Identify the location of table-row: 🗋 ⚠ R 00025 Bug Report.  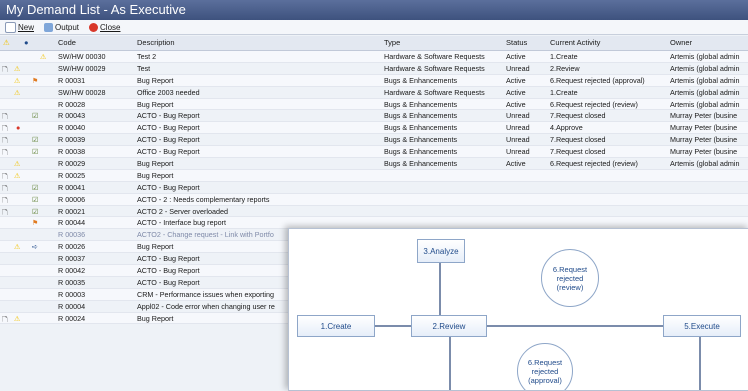
(374, 175).